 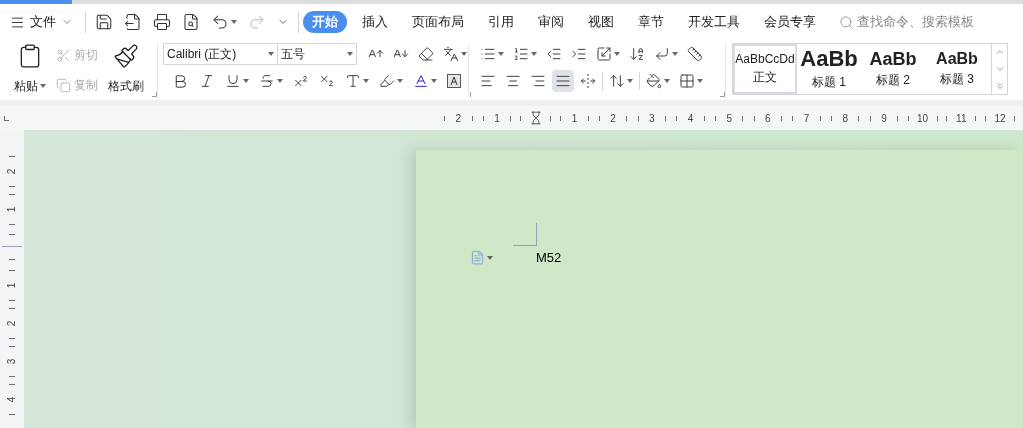 I want to click on style-item: AaBbCcDd 正文, so click(x=765, y=69).